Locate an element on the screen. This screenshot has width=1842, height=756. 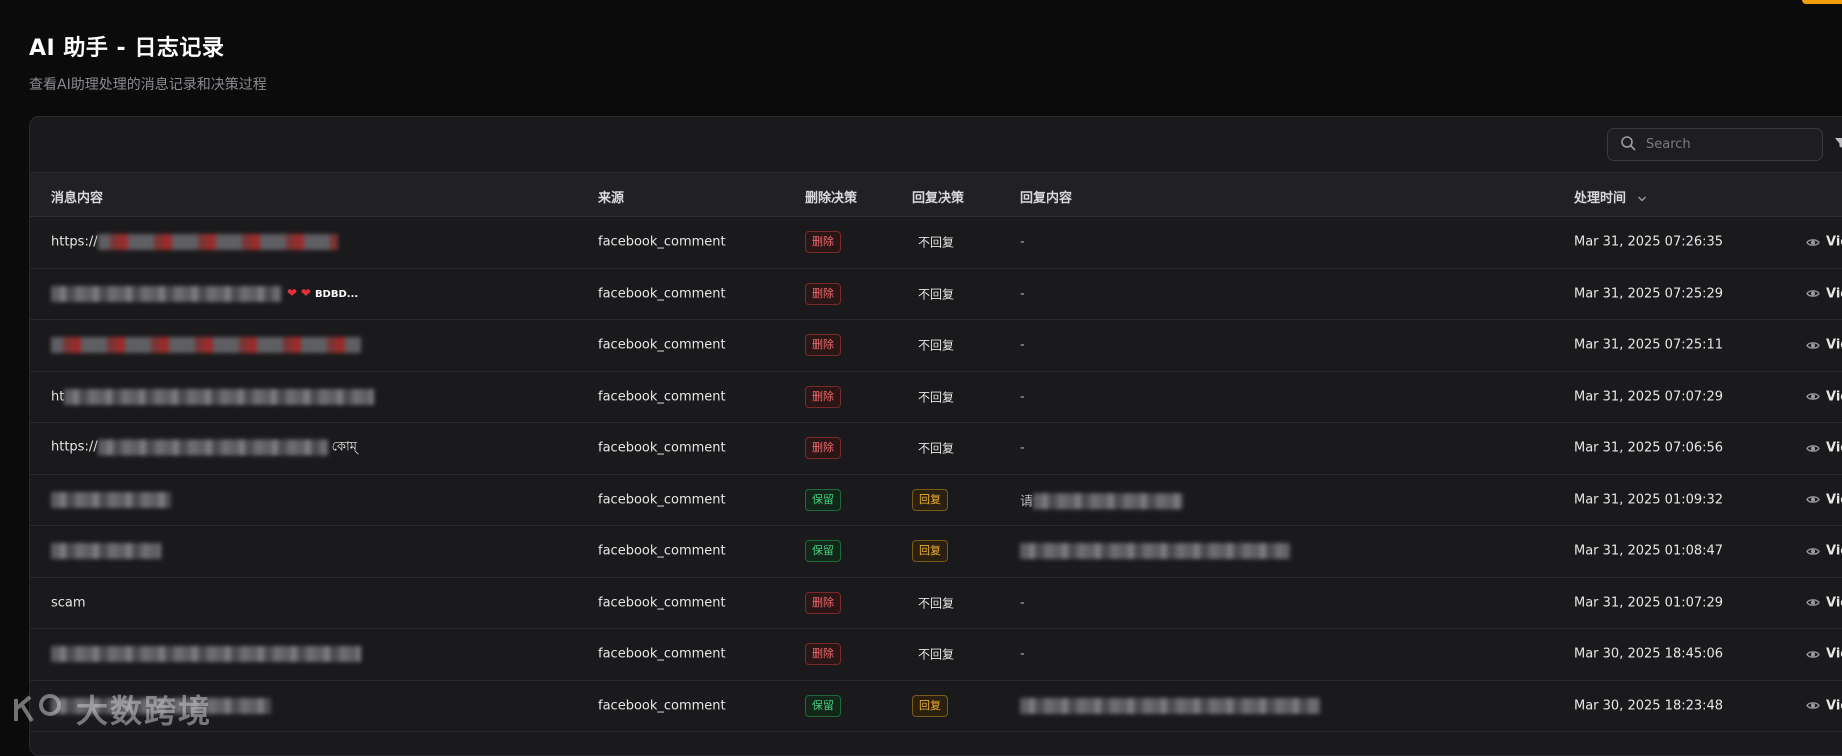
message-cell: https:// is located at coordinates (194, 242).